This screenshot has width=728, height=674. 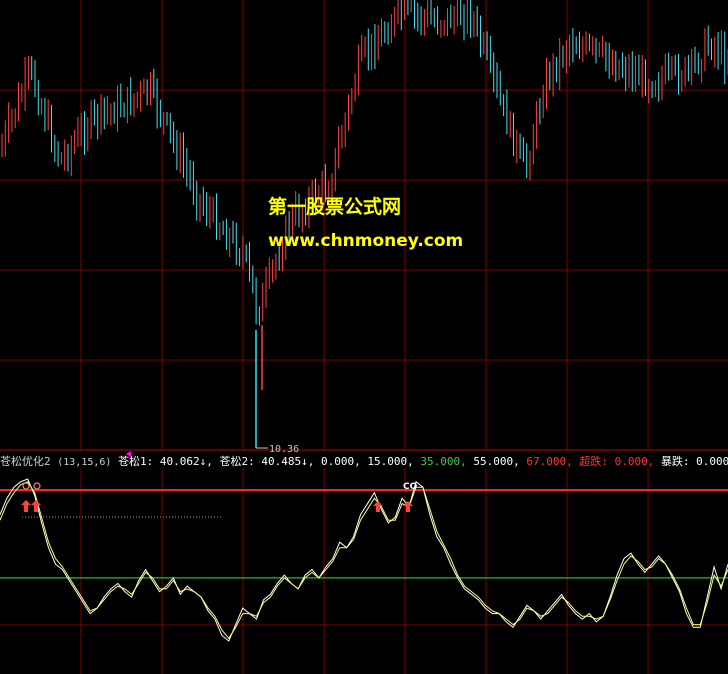 What do you see at coordinates (620, 461) in the screenshot?
I see `indicator-header-item: 超跌: 0.000,` at bounding box center [620, 461].